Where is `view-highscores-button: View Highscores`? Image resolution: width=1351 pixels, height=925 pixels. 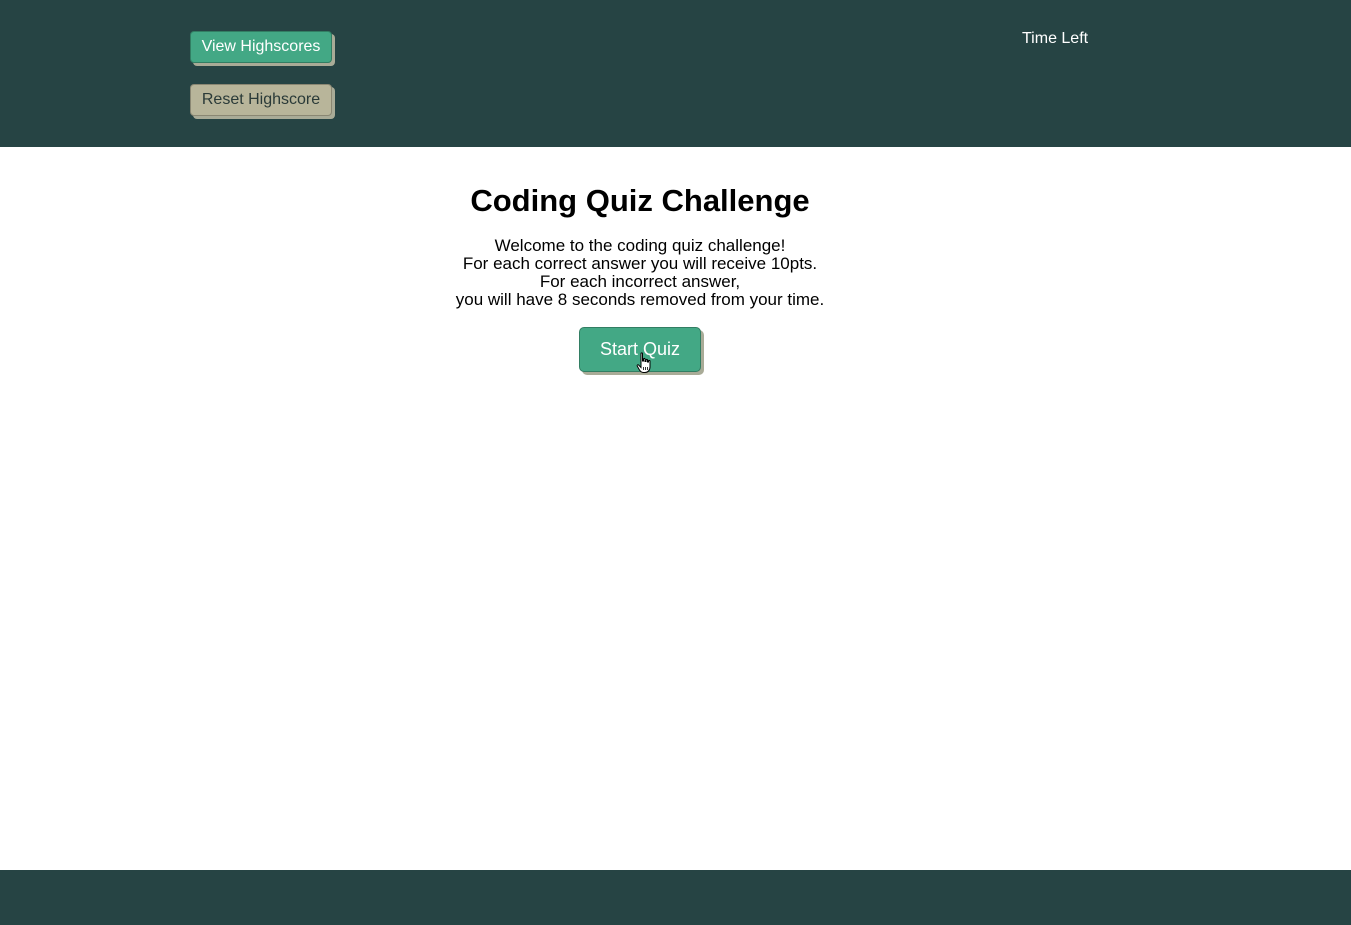
view-highscores-button: View Highscores is located at coordinates (261, 47).